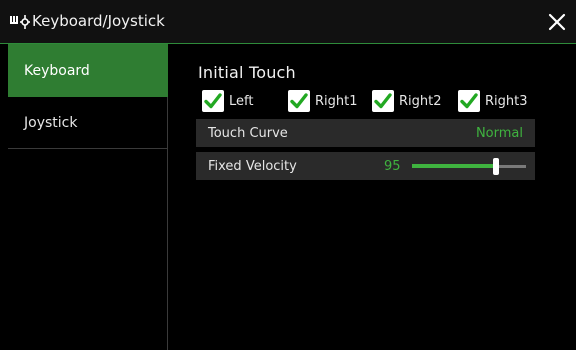  What do you see at coordinates (248, 133) in the screenshot?
I see `touch-curve-label: Touch Curve` at bounding box center [248, 133].